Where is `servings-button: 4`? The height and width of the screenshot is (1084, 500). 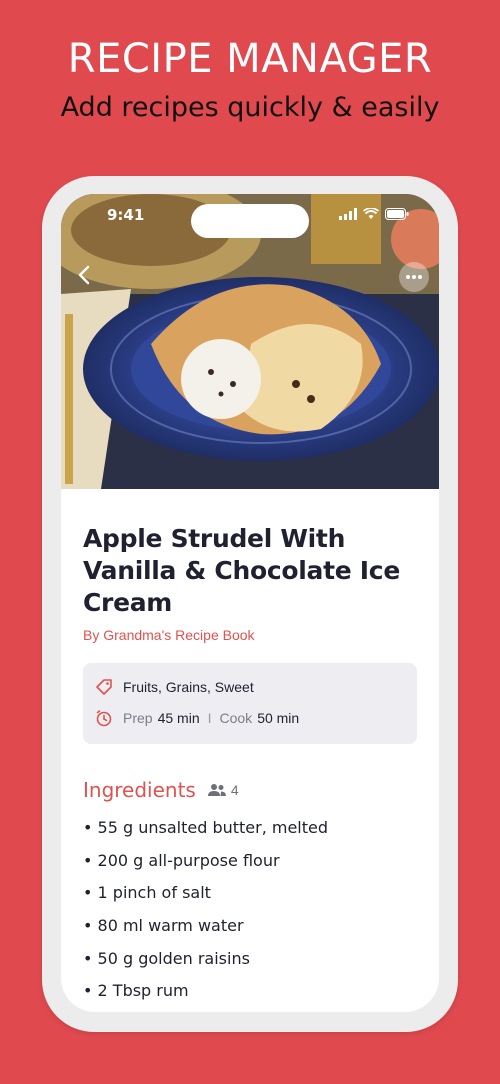
servings-button: 4 is located at coordinates (223, 790).